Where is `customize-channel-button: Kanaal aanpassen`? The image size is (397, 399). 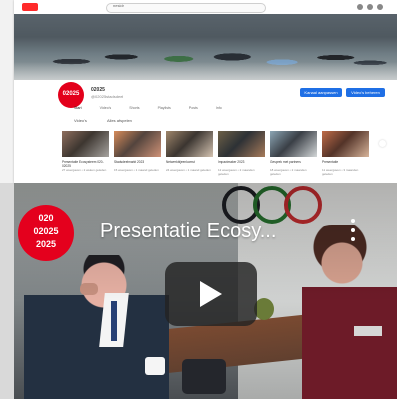 customize-channel-button: Kanaal aanpassen is located at coordinates (321, 92).